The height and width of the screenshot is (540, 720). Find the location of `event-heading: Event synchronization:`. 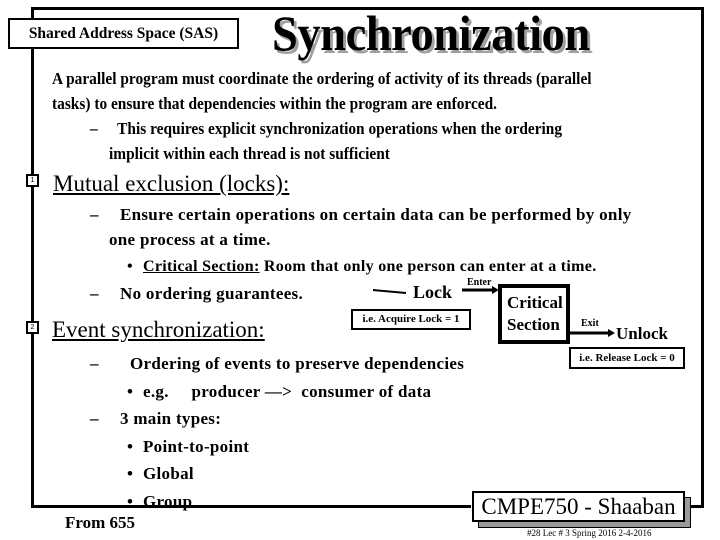

event-heading: Event synchronization: is located at coordinates (158, 329).